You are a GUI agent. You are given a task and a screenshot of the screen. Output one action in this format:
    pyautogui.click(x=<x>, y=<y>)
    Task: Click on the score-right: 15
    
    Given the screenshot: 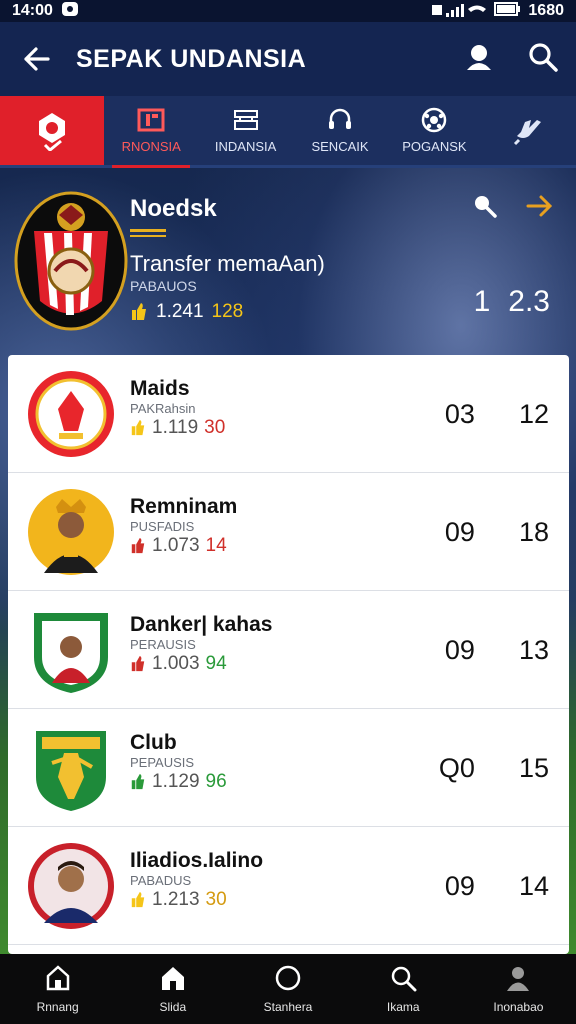 What is the action you would take?
    pyautogui.click(x=533, y=768)
    